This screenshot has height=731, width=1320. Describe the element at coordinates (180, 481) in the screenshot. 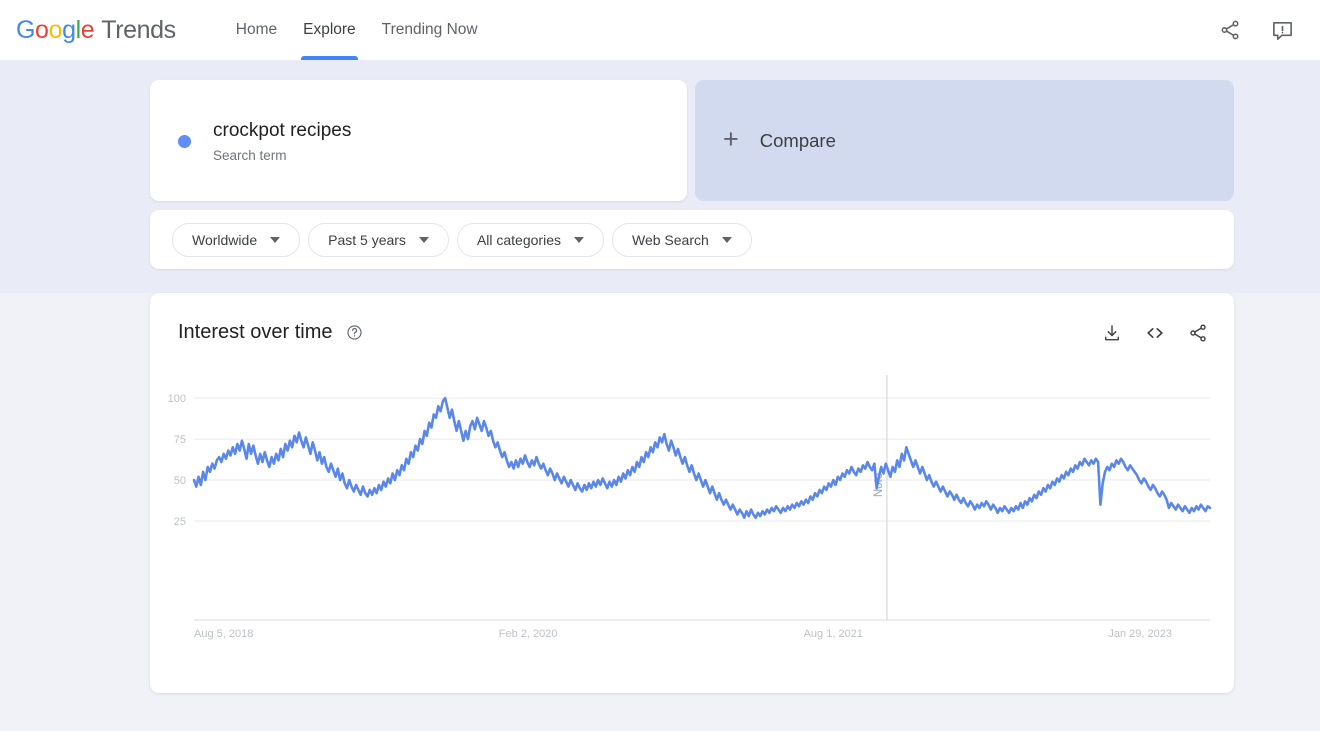

I see `y-axis-tick-label: 50` at that location.